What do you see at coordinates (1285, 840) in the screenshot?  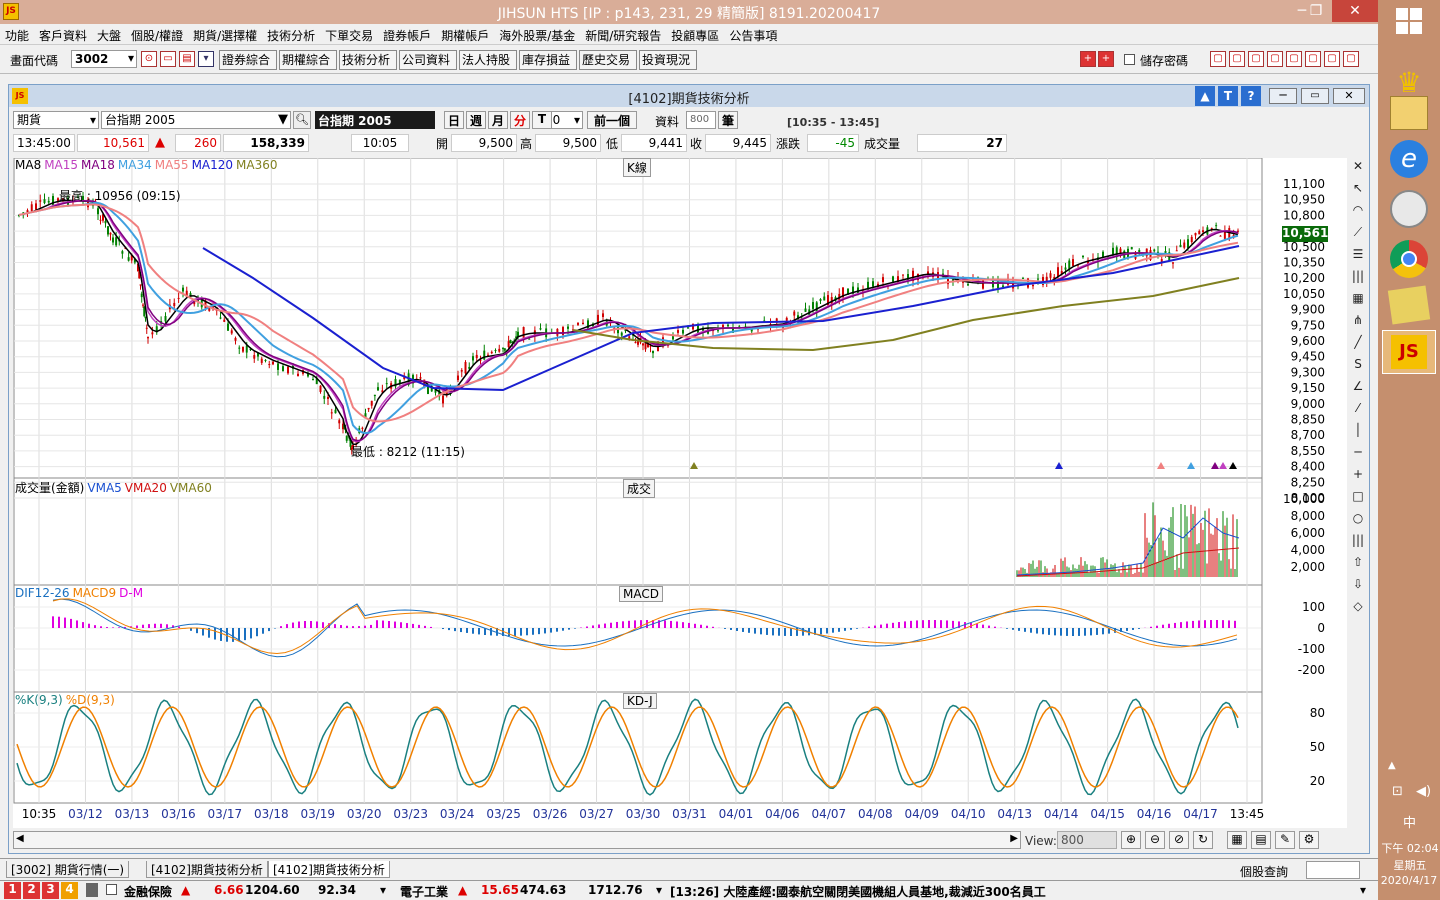 I see `view-tool-6-icon: ✎` at bounding box center [1285, 840].